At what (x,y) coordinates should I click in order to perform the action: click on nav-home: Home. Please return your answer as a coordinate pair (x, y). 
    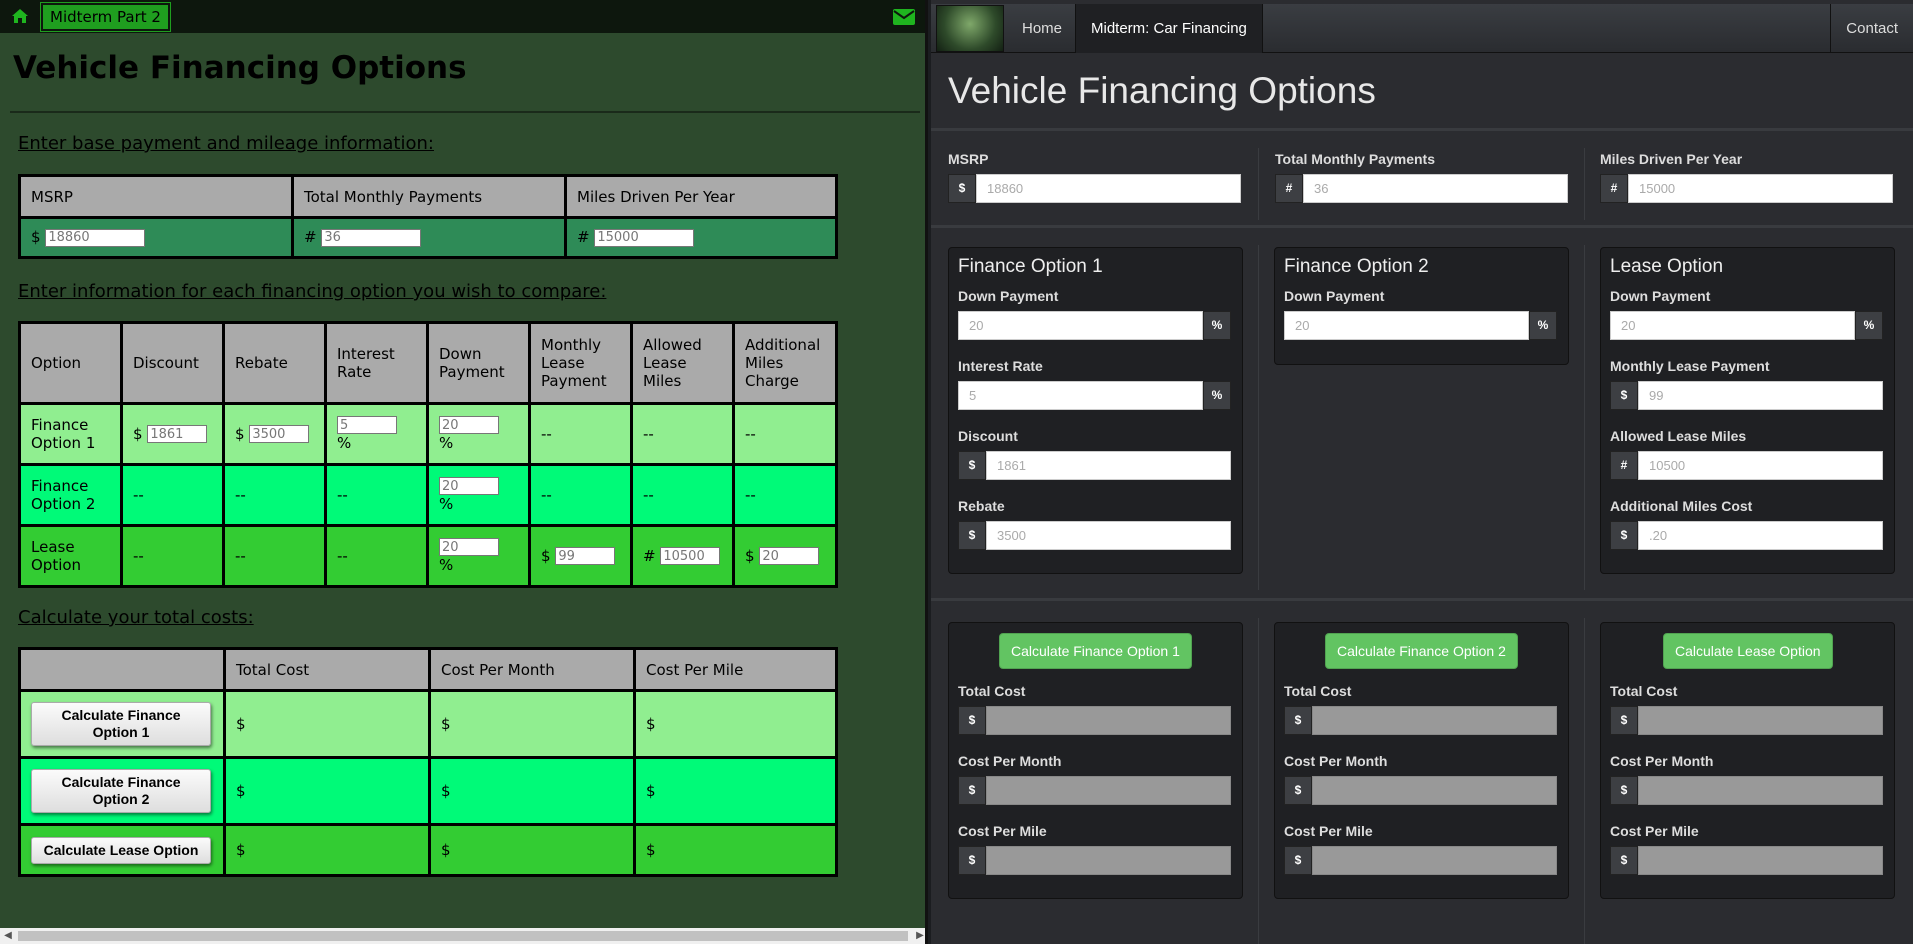
    Looking at the image, I should click on (1042, 28).